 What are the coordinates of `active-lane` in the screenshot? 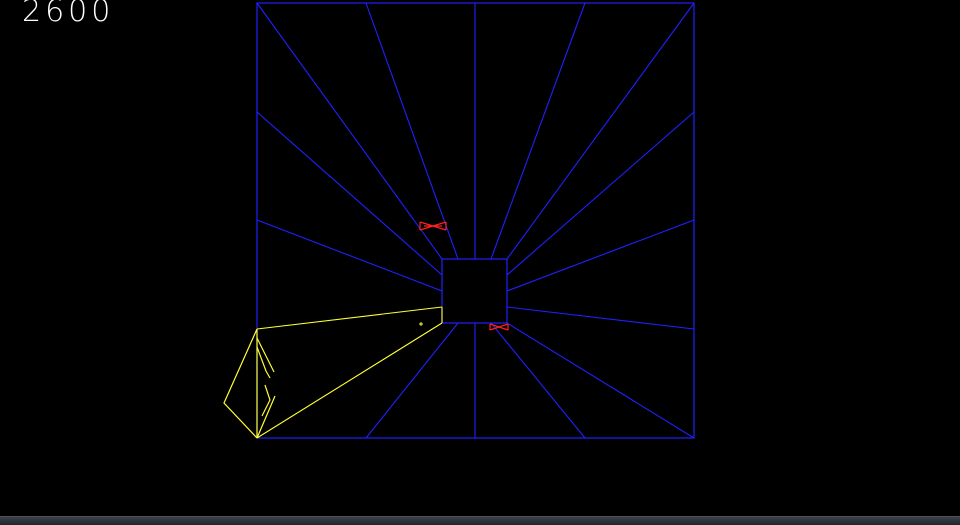 It's located at (349, 372).